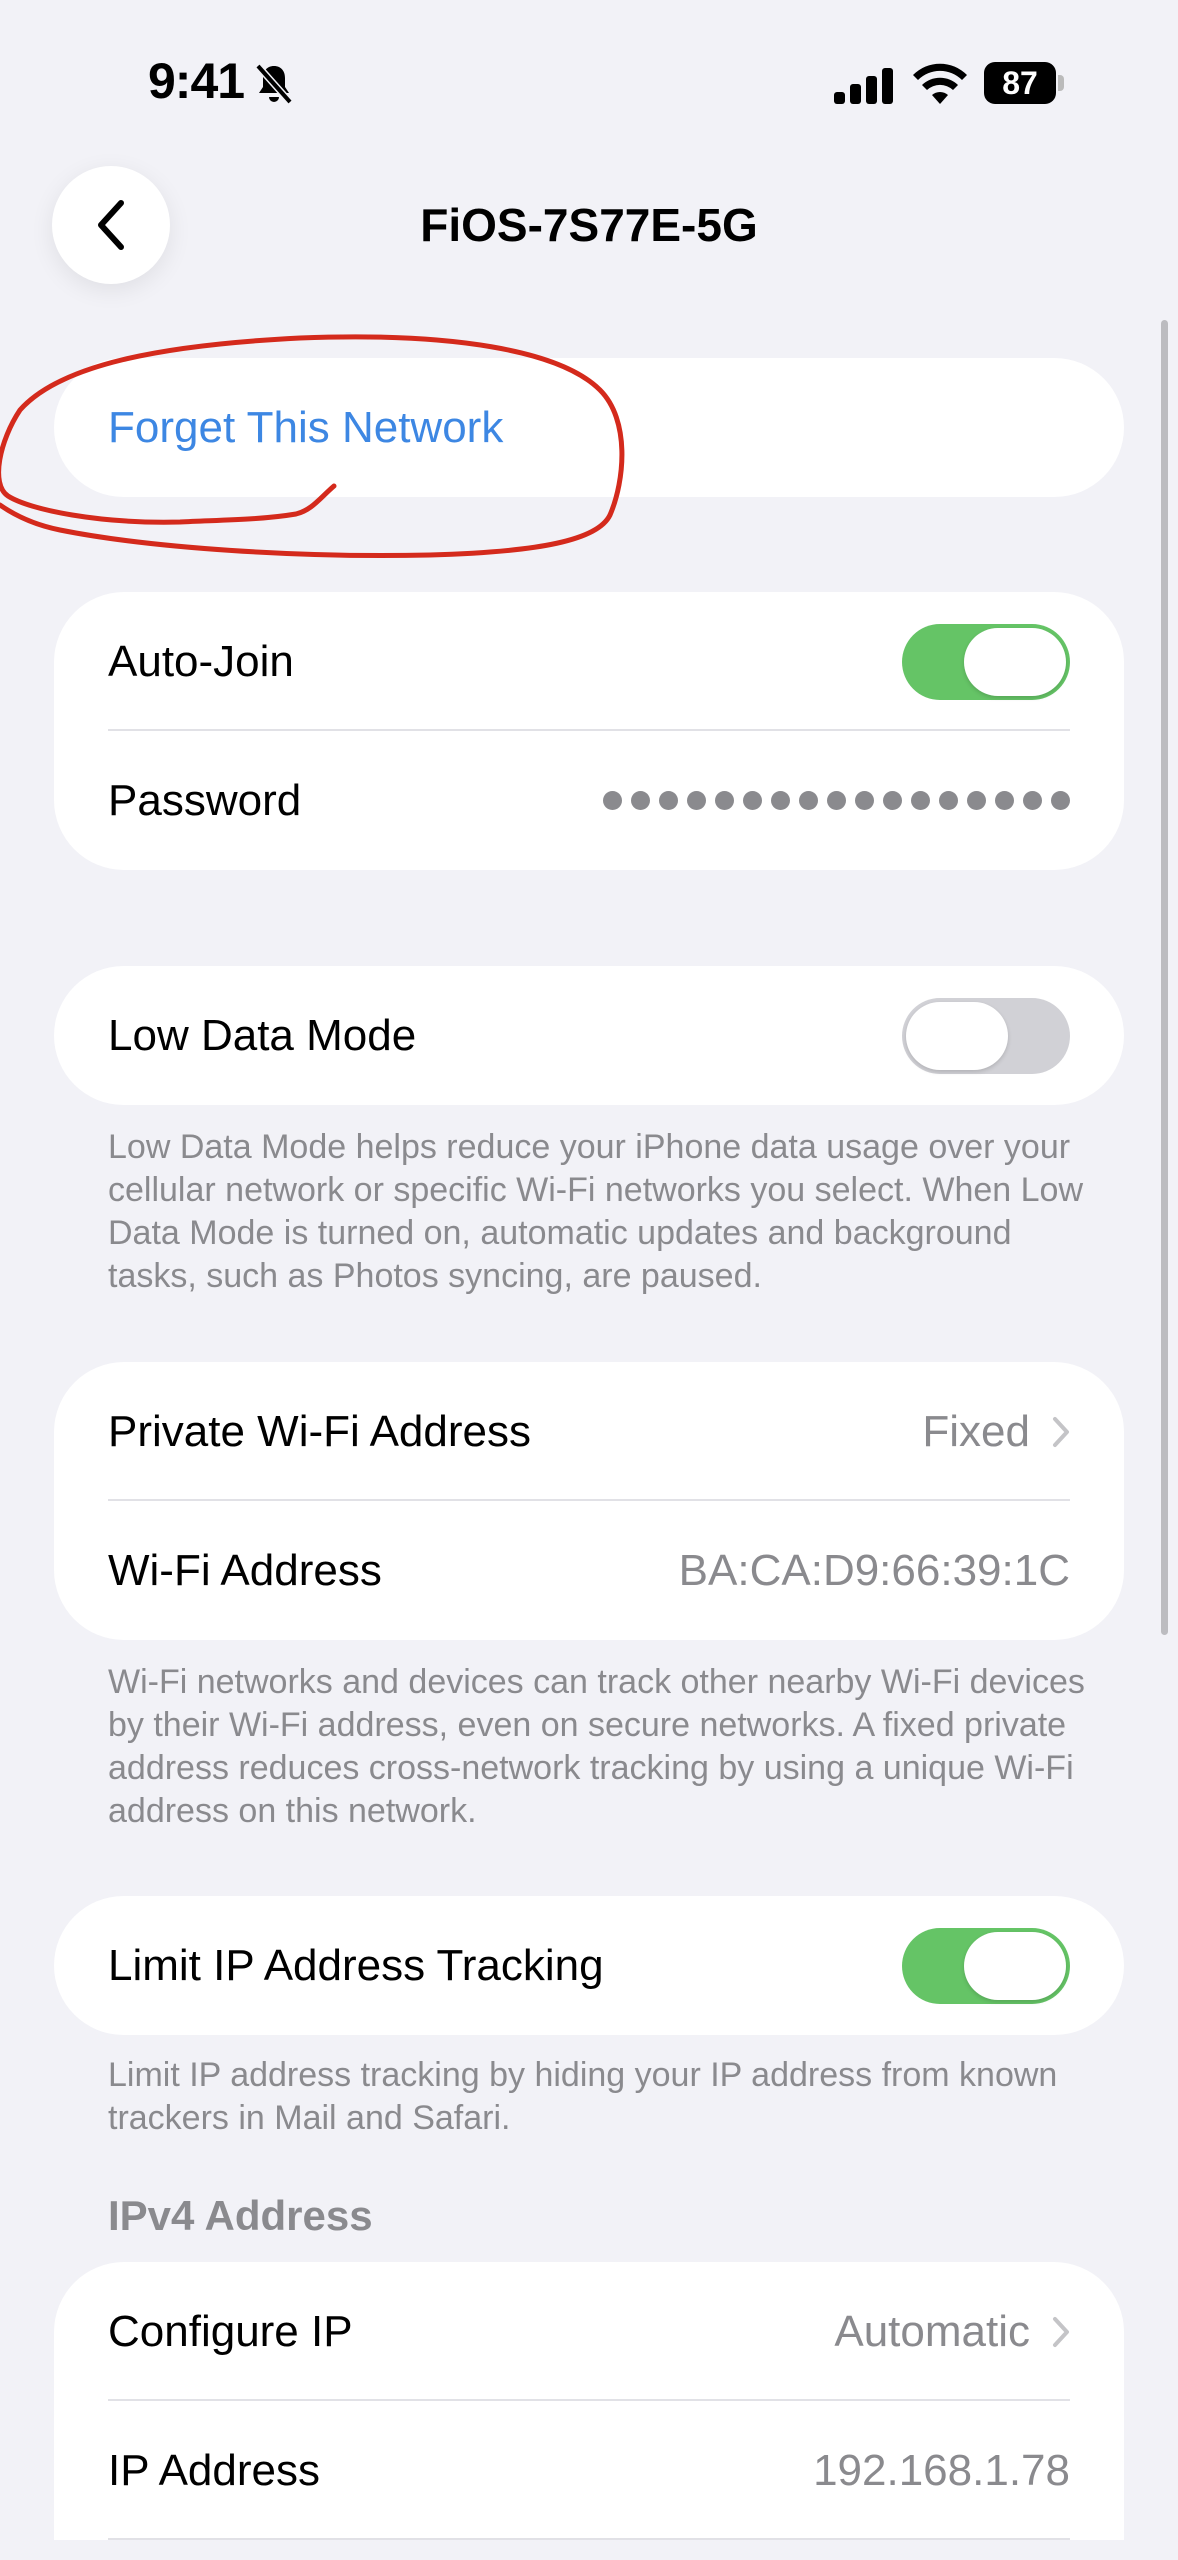 This screenshot has height=2560, width=1178. I want to click on ip-address-value: 192.168.1.78, so click(941, 2470).